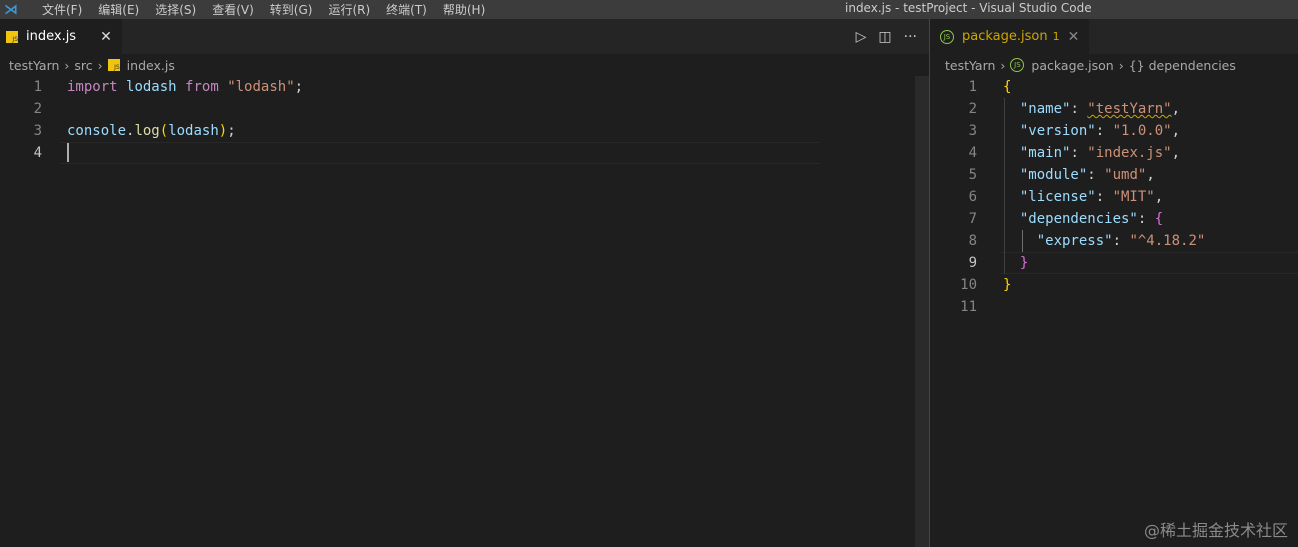 The image size is (1298, 547). I want to click on code-token: lodash, so click(193, 131).